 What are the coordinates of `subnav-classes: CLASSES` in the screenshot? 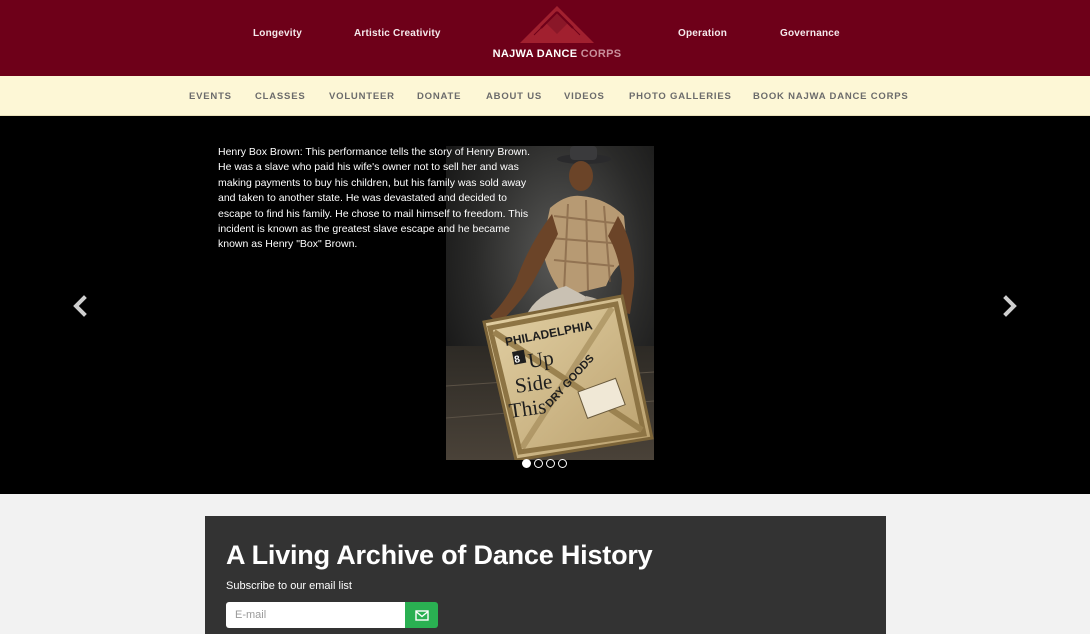 It's located at (280, 96).